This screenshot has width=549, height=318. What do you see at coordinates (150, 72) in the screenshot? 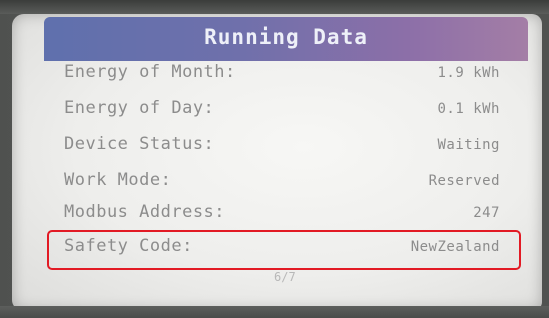
I see `energy-of-month-label: Energy of Month:` at bounding box center [150, 72].